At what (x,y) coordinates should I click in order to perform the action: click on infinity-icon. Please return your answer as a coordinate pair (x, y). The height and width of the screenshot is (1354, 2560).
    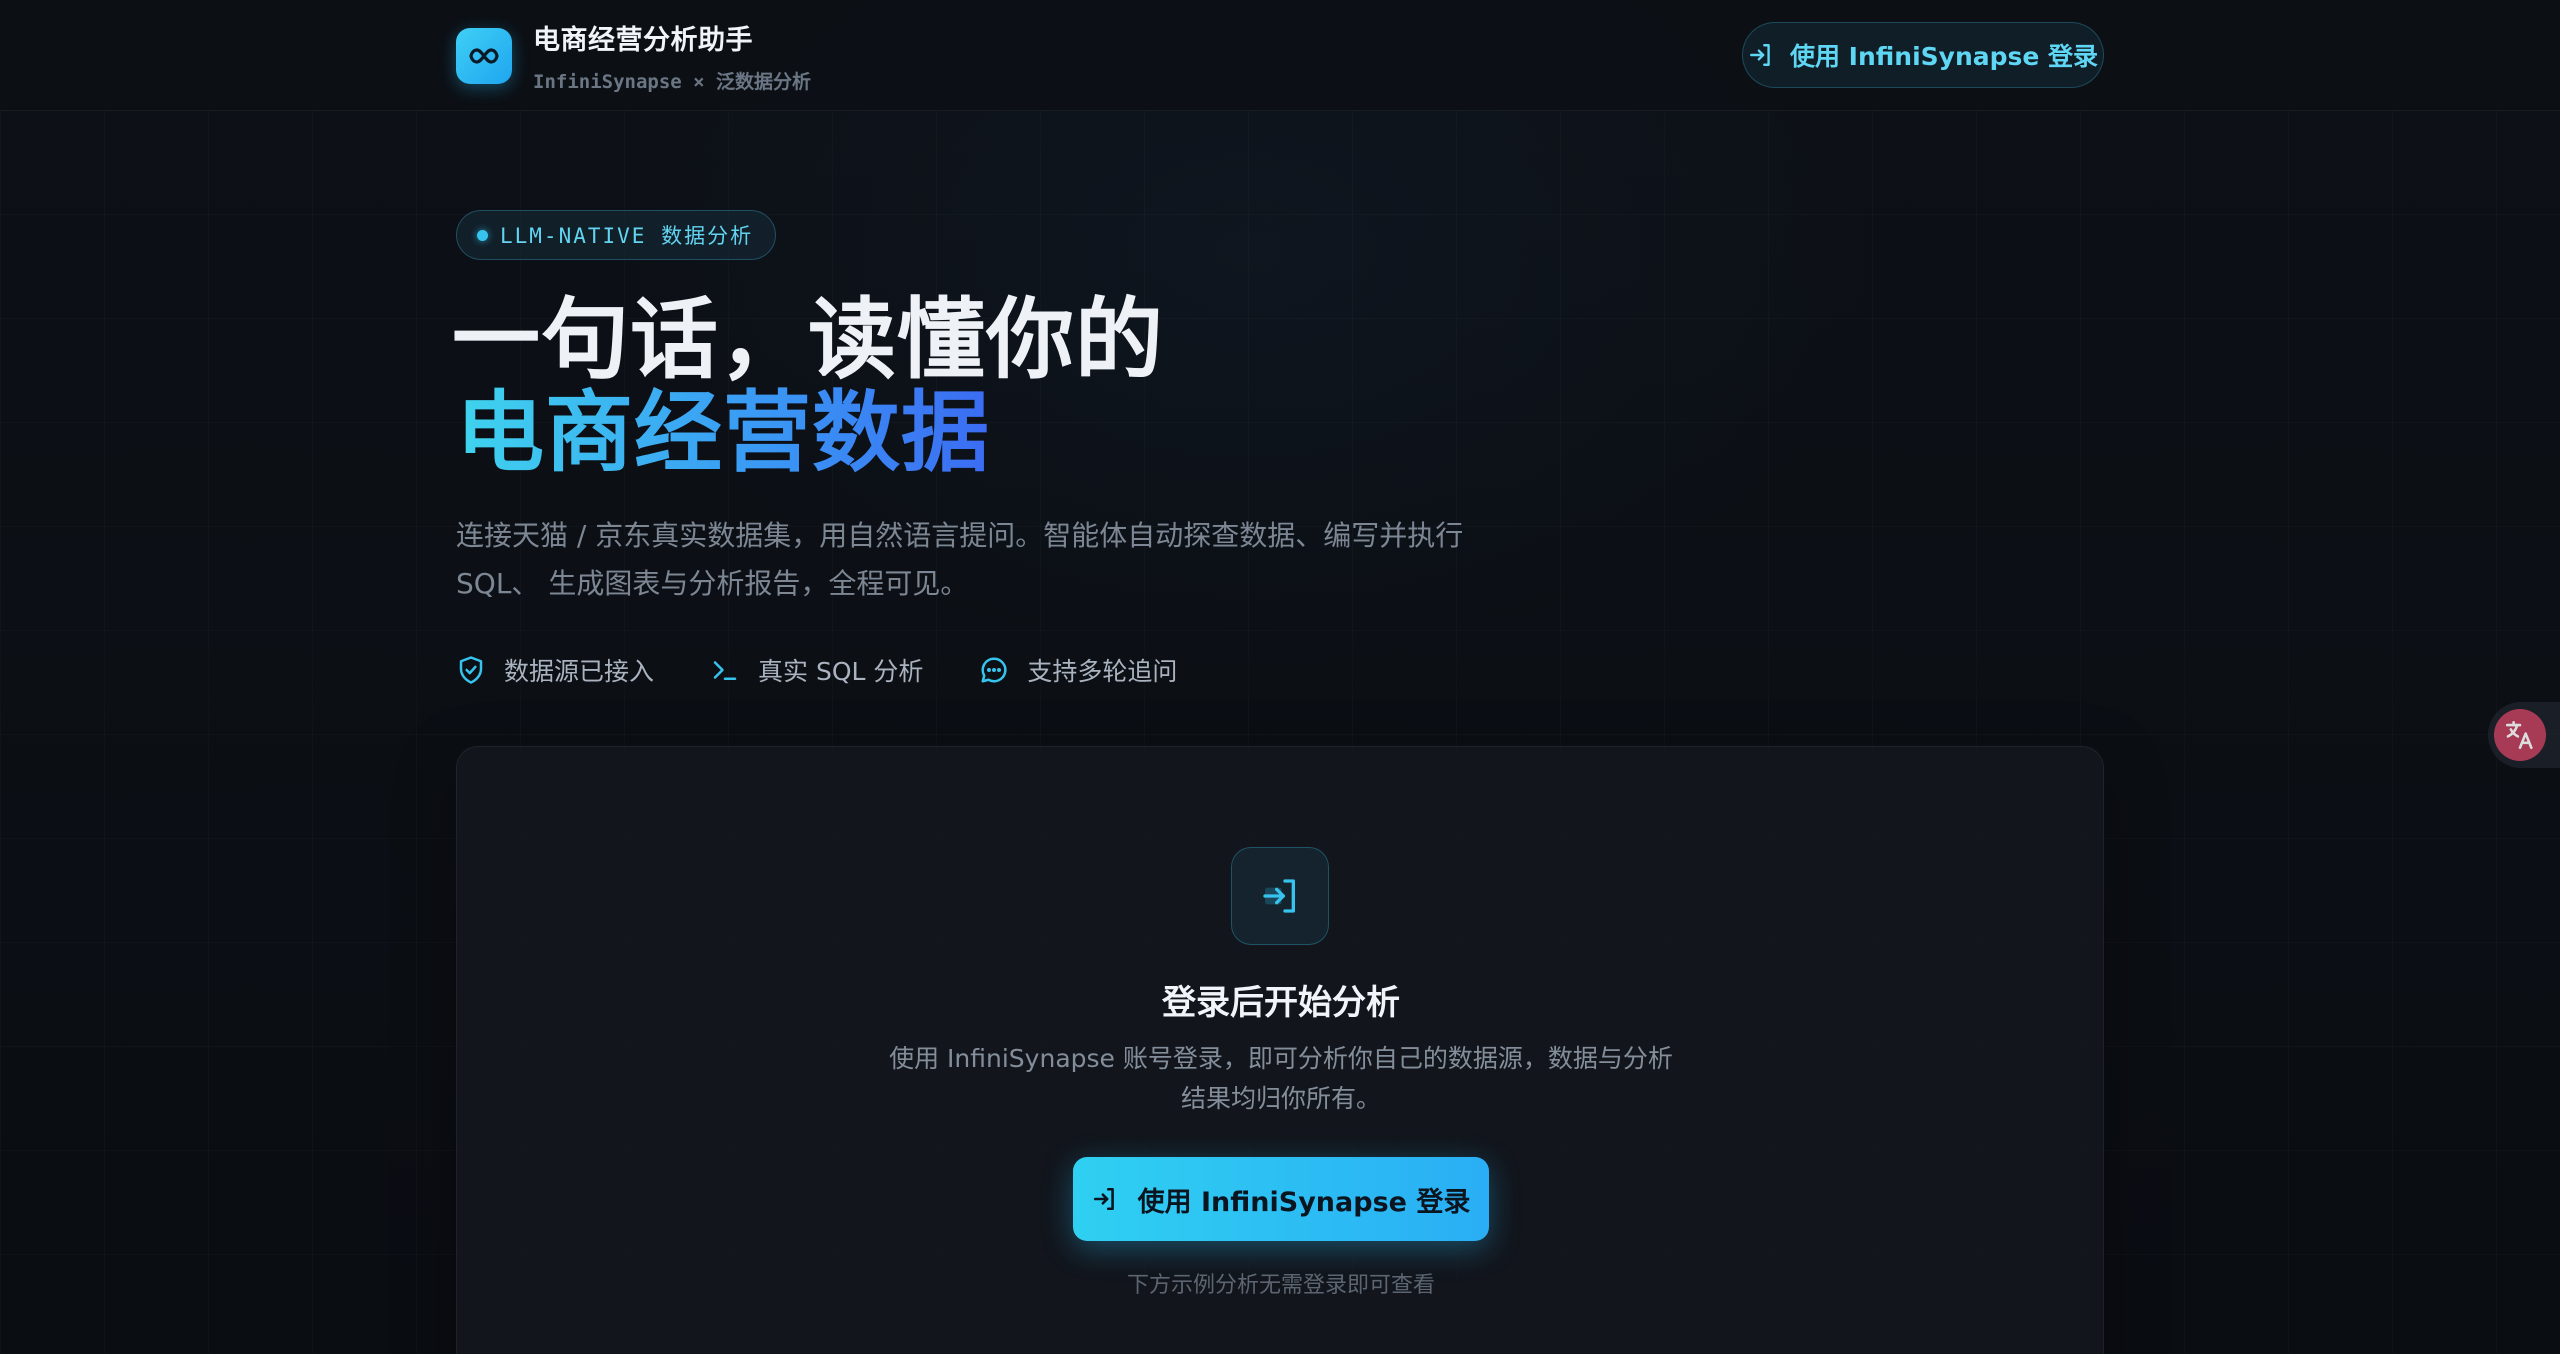
    Looking at the image, I should click on (484, 56).